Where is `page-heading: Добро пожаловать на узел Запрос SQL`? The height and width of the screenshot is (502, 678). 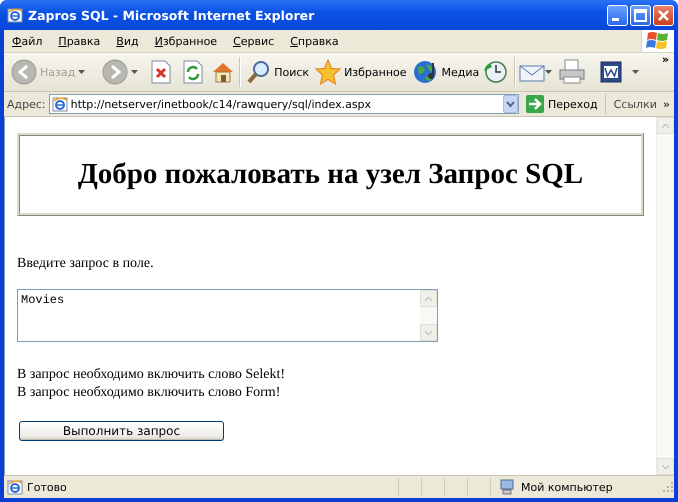 page-heading: Добро пожаловать на узел Запрос SQL is located at coordinates (331, 174).